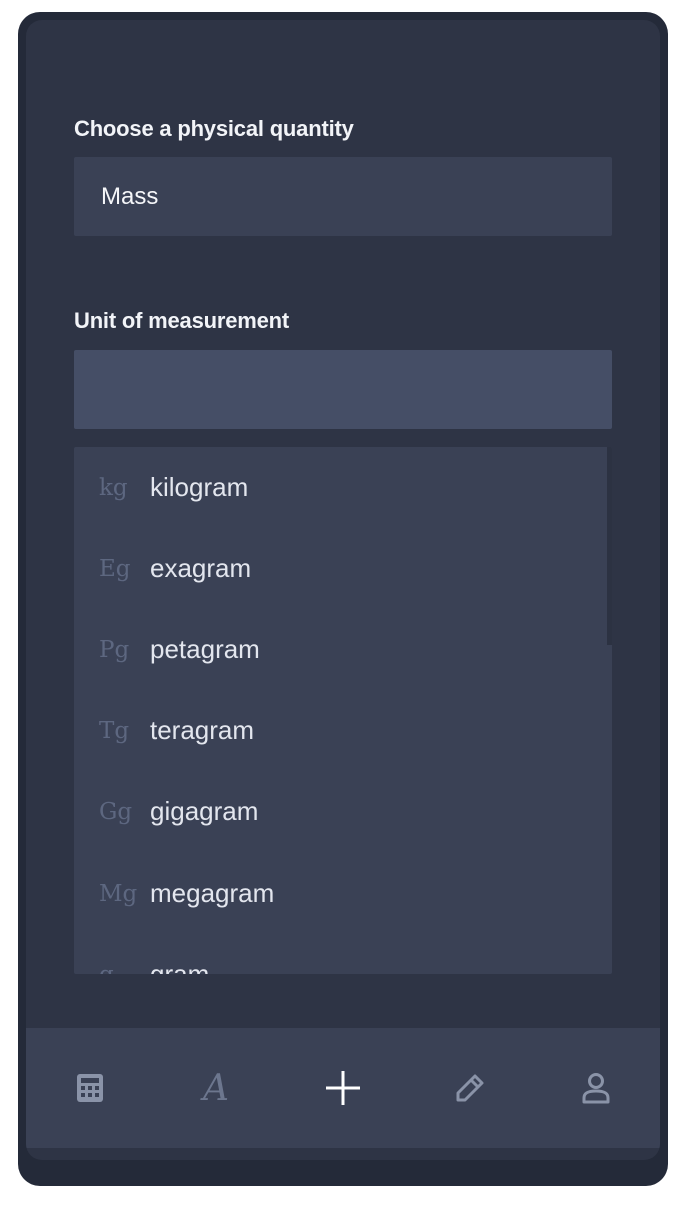 The height and width of the screenshot is (1210, 686). What do you see at coordinates (201, 568) in the screenshot?
I see `unit-name: exagram` at bounding box center [201, 568].